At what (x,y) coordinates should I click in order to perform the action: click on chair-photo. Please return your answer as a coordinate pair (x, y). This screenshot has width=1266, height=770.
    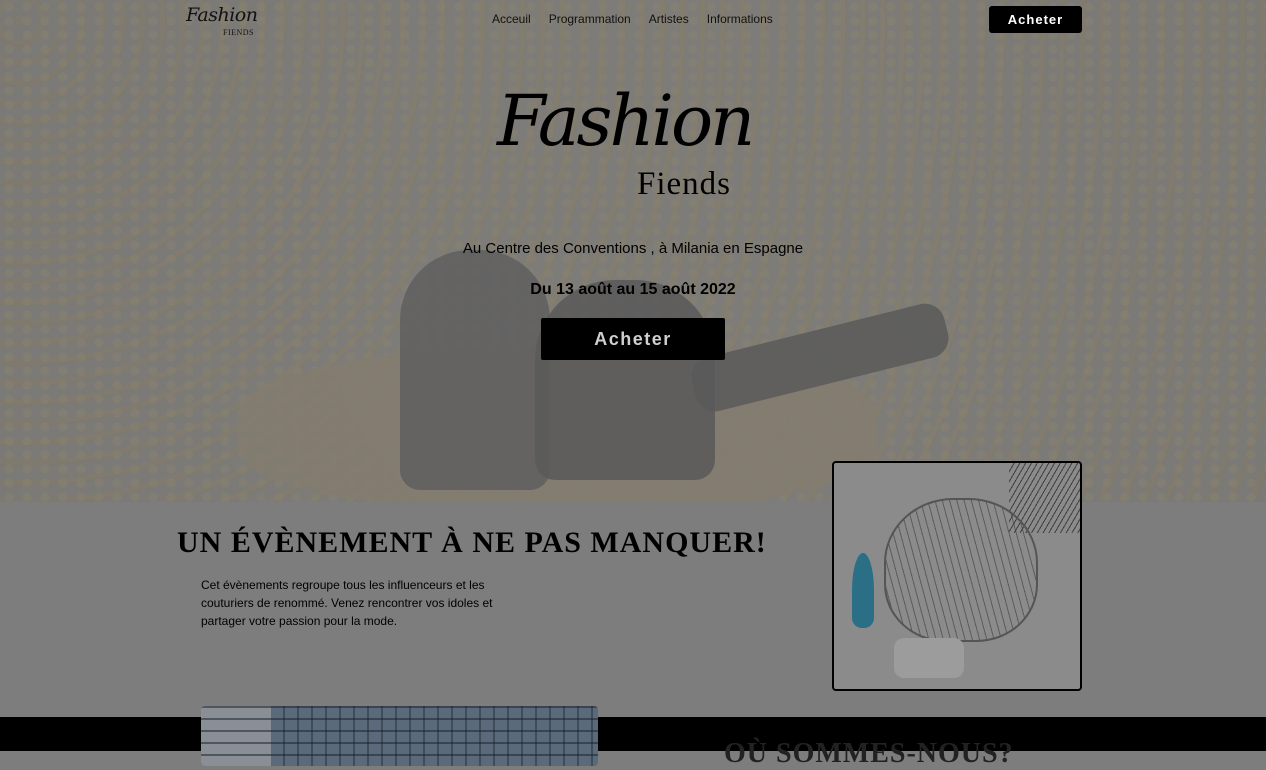
    Looking at the image, I should click on (957, 576).